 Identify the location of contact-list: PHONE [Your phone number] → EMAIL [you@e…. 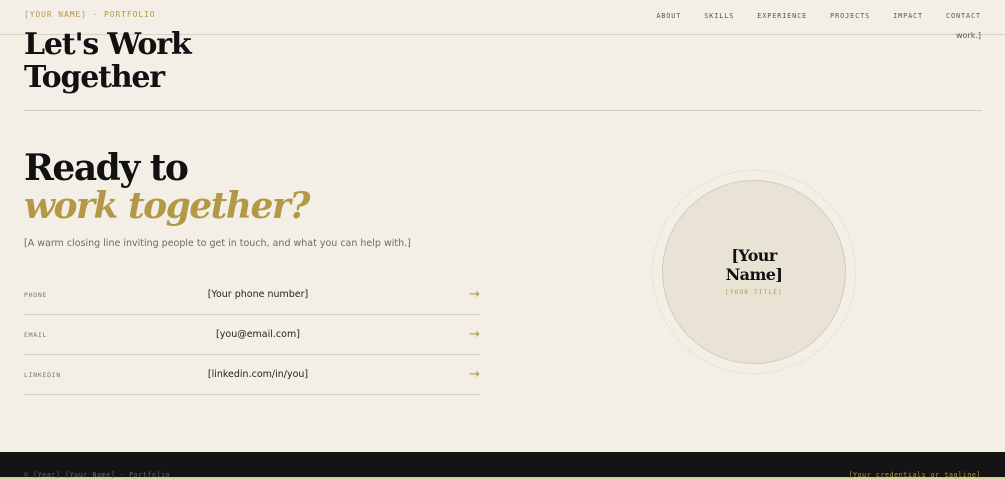
(252, 335).